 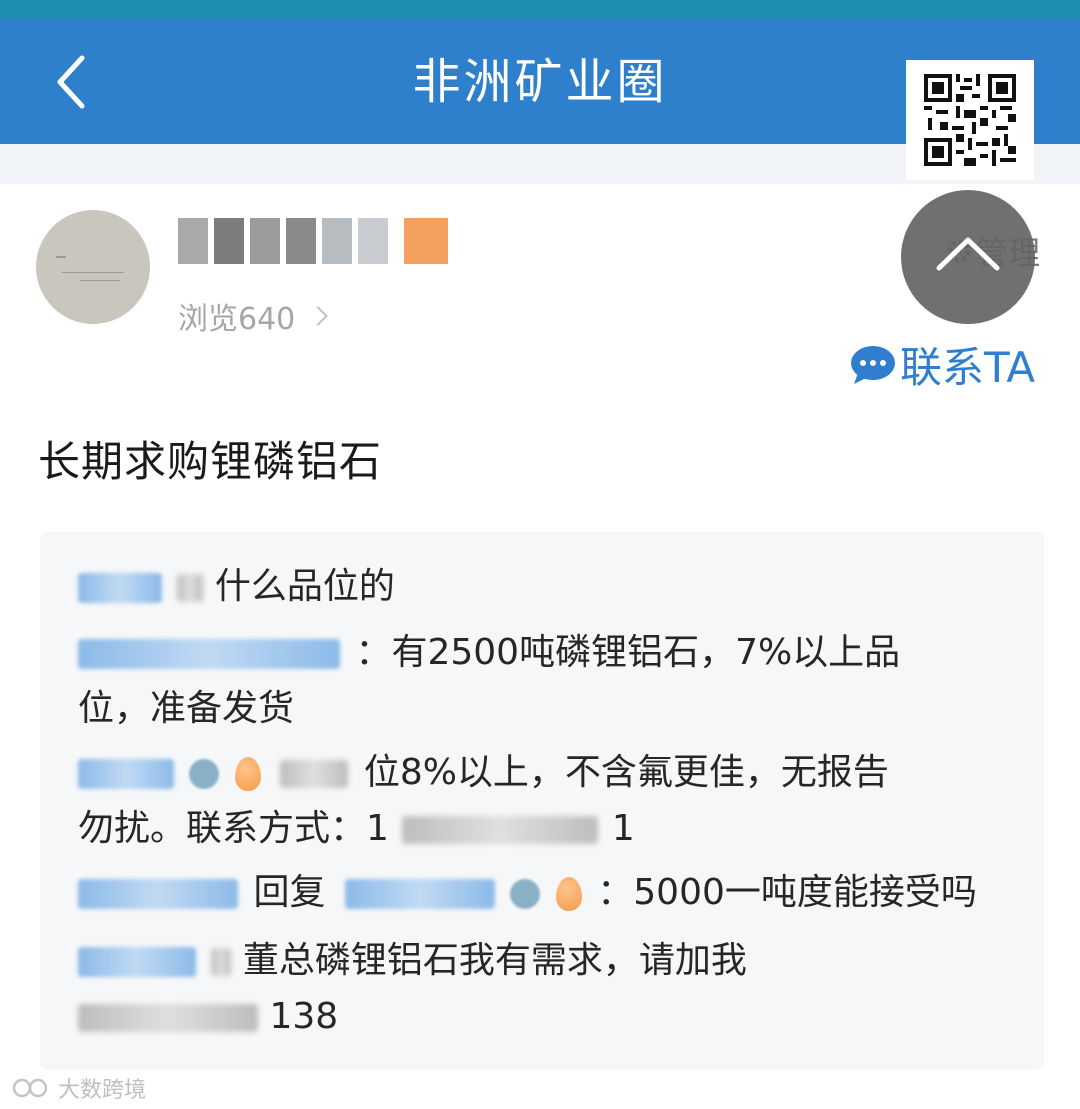 I want to click on qr-code, so click(x=970, y=120).